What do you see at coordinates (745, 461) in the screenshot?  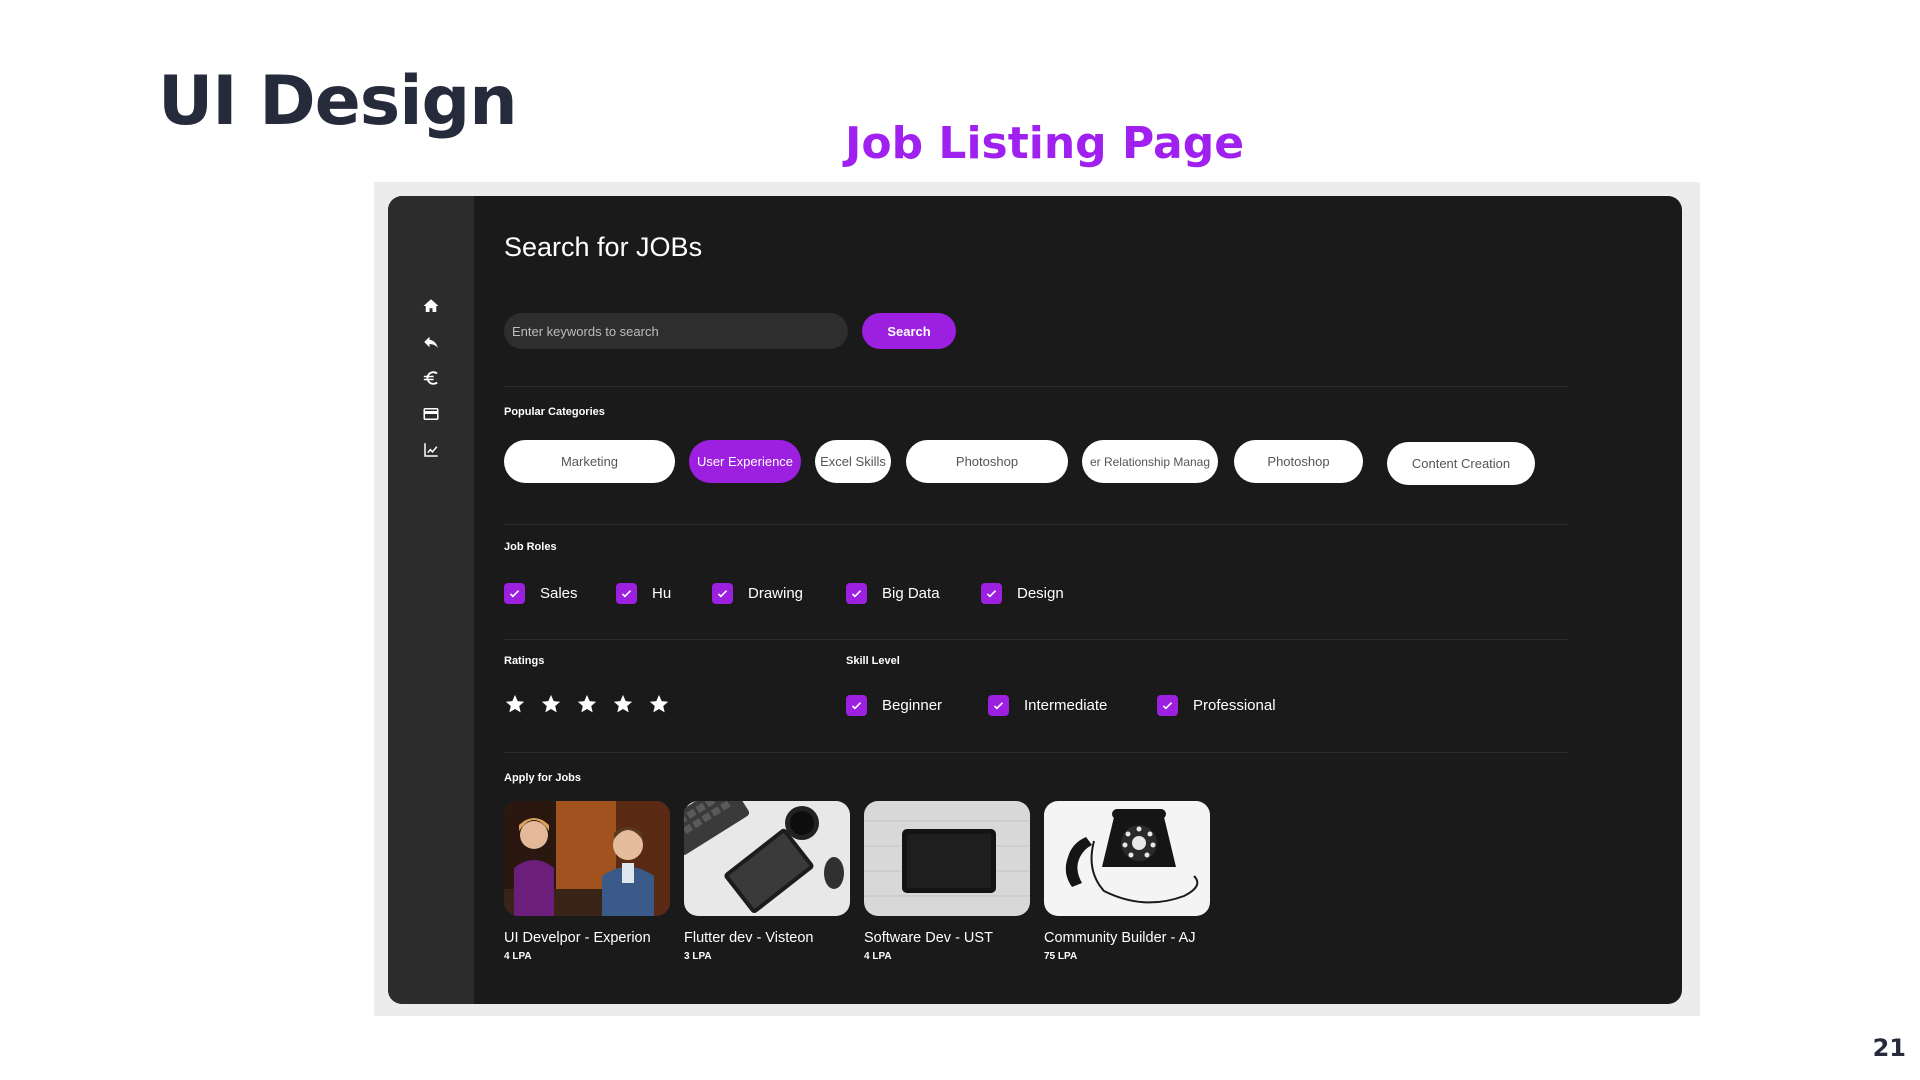 I see `category-chip-user-experience: User Experience` at bounding box center [745, 461].